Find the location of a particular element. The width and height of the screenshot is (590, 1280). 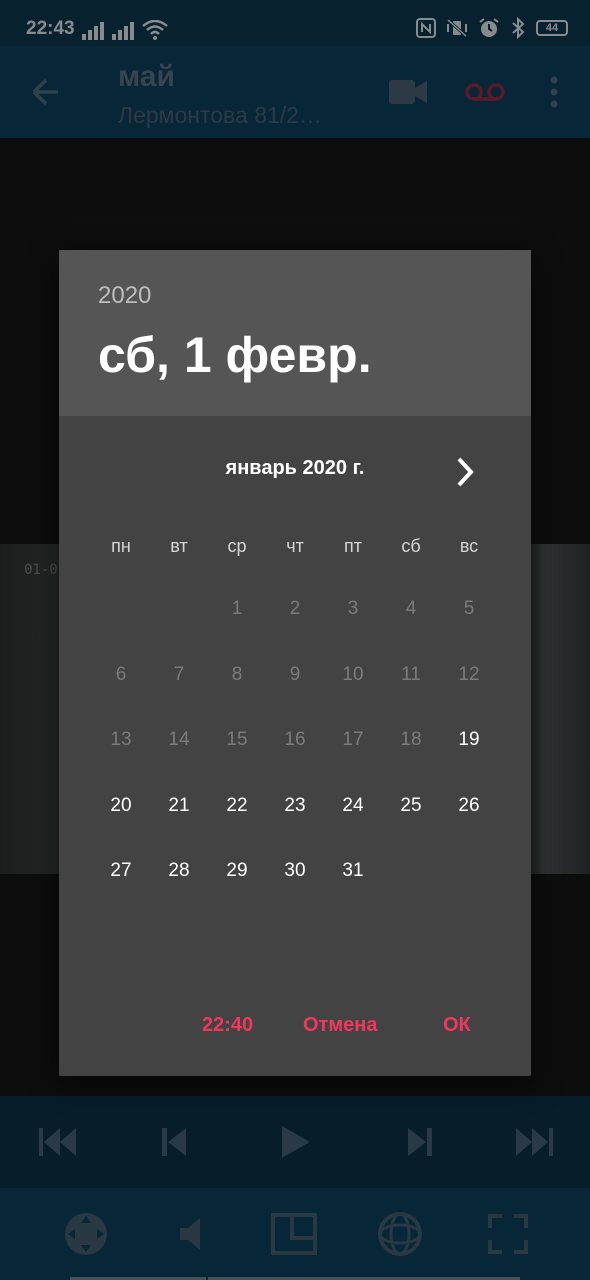

day-22: 22 is located at coordinates (237, 810).